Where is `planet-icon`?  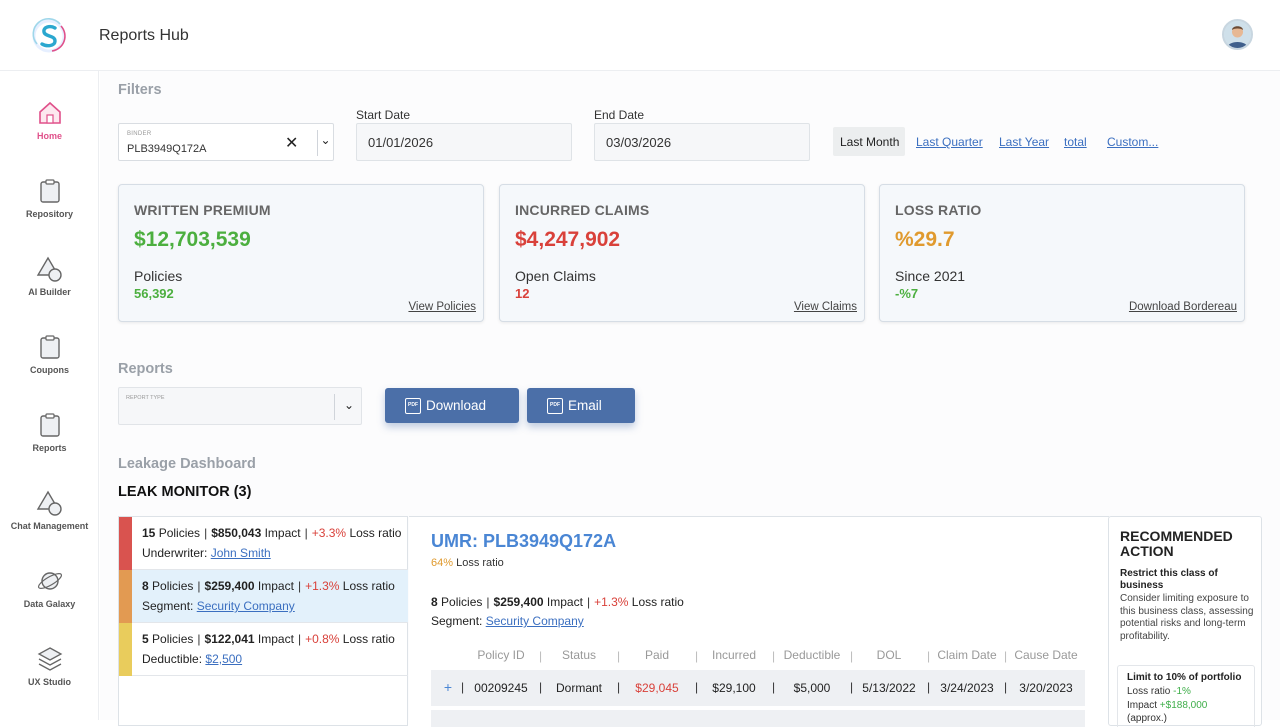 planet-icon is located at coordinates (49, 581).